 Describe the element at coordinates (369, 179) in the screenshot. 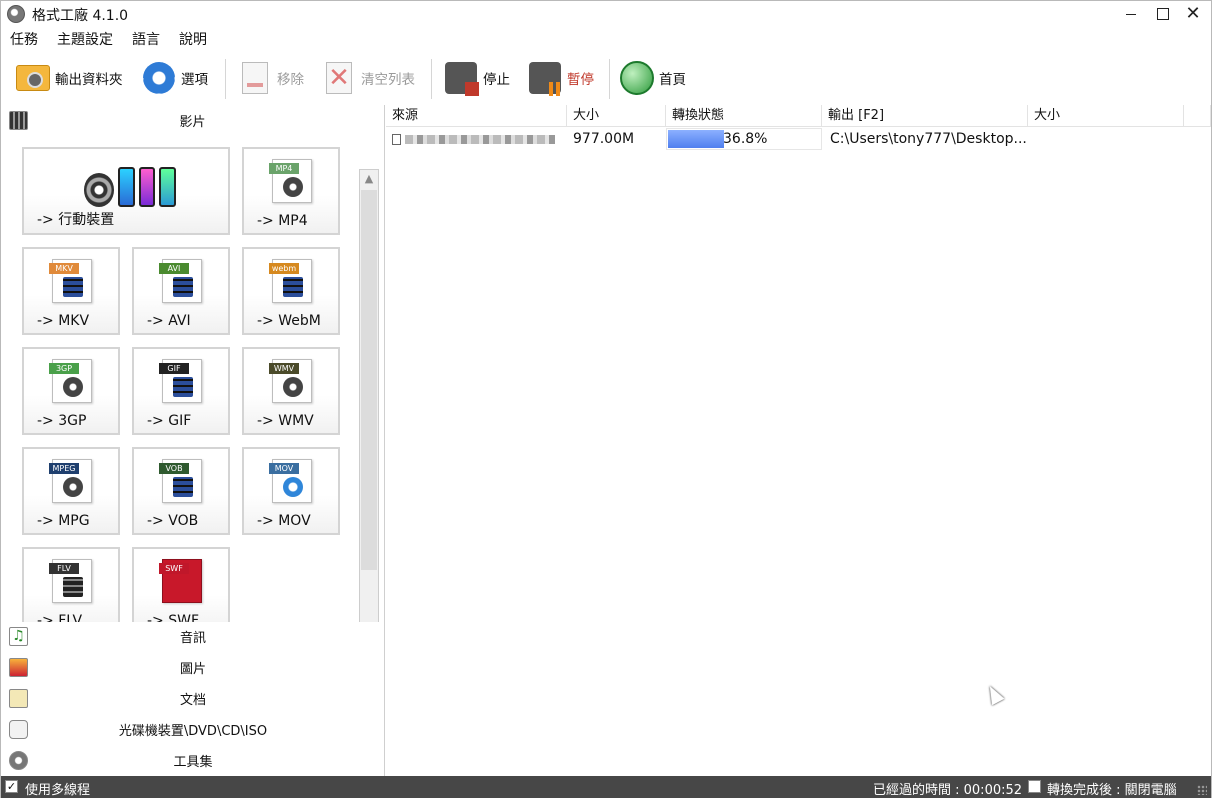

I see `scroll-up-arrow-icon: ▲` at that location.